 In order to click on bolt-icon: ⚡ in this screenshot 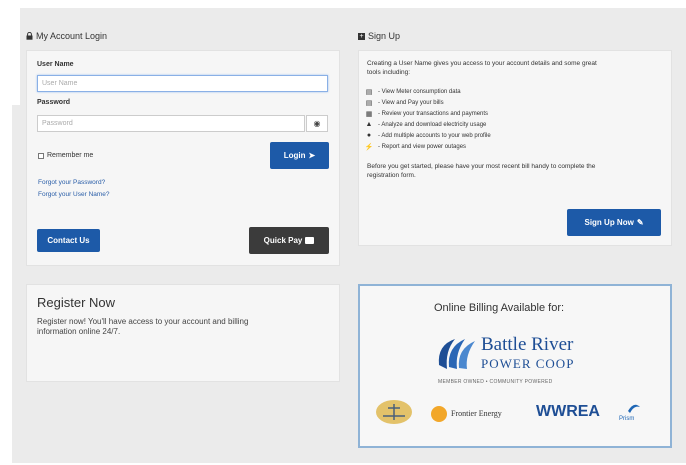, I will do `click(369, 147)`.